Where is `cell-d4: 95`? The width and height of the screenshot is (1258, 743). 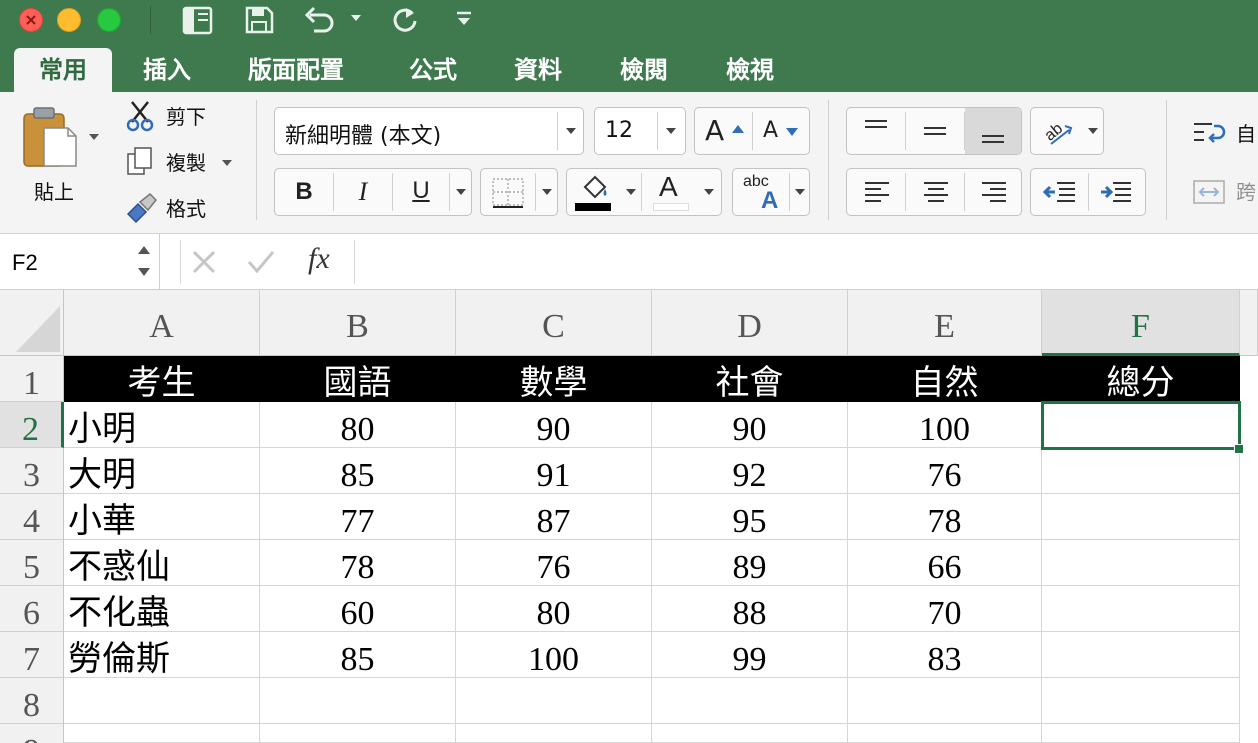 cell-d4: 95 is located at coordinates (750, 517).